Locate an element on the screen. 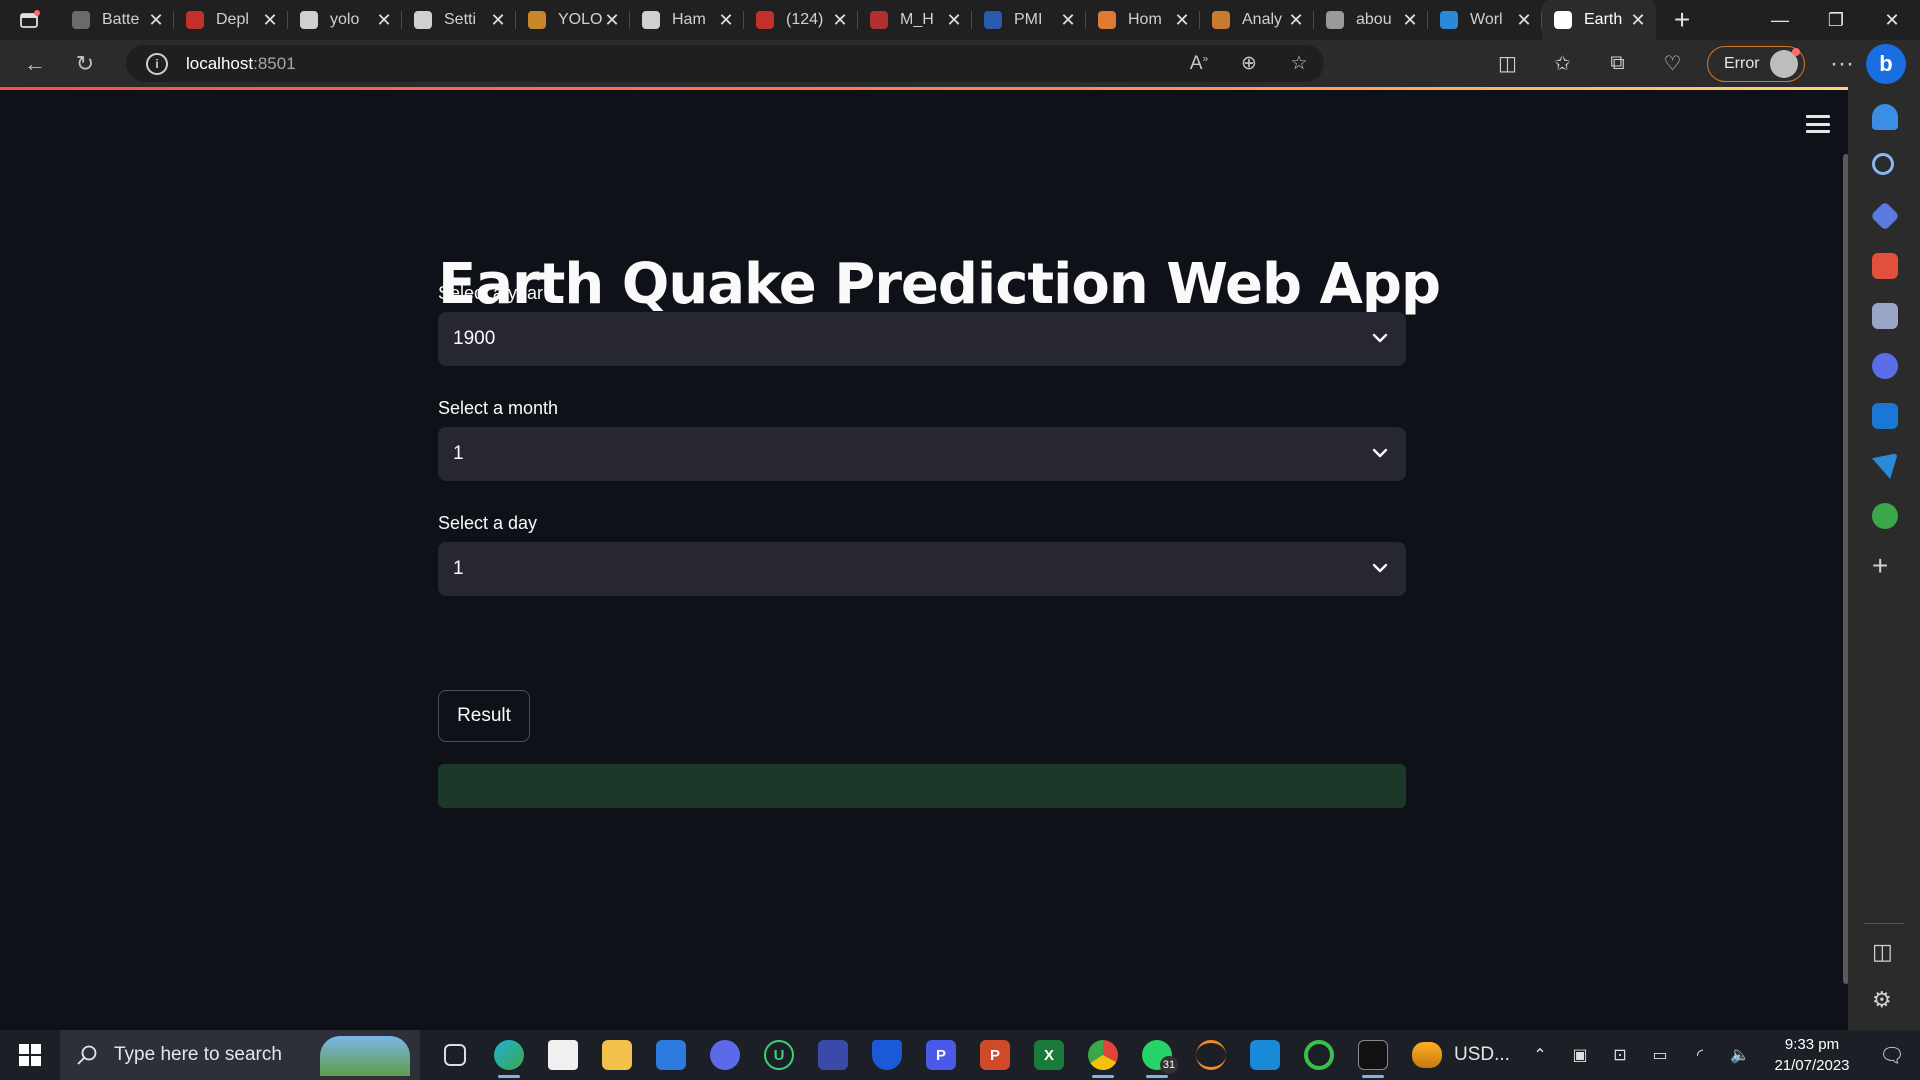 The image size is (1920, 1080). games-icon is located at coordinates (1885, 316).